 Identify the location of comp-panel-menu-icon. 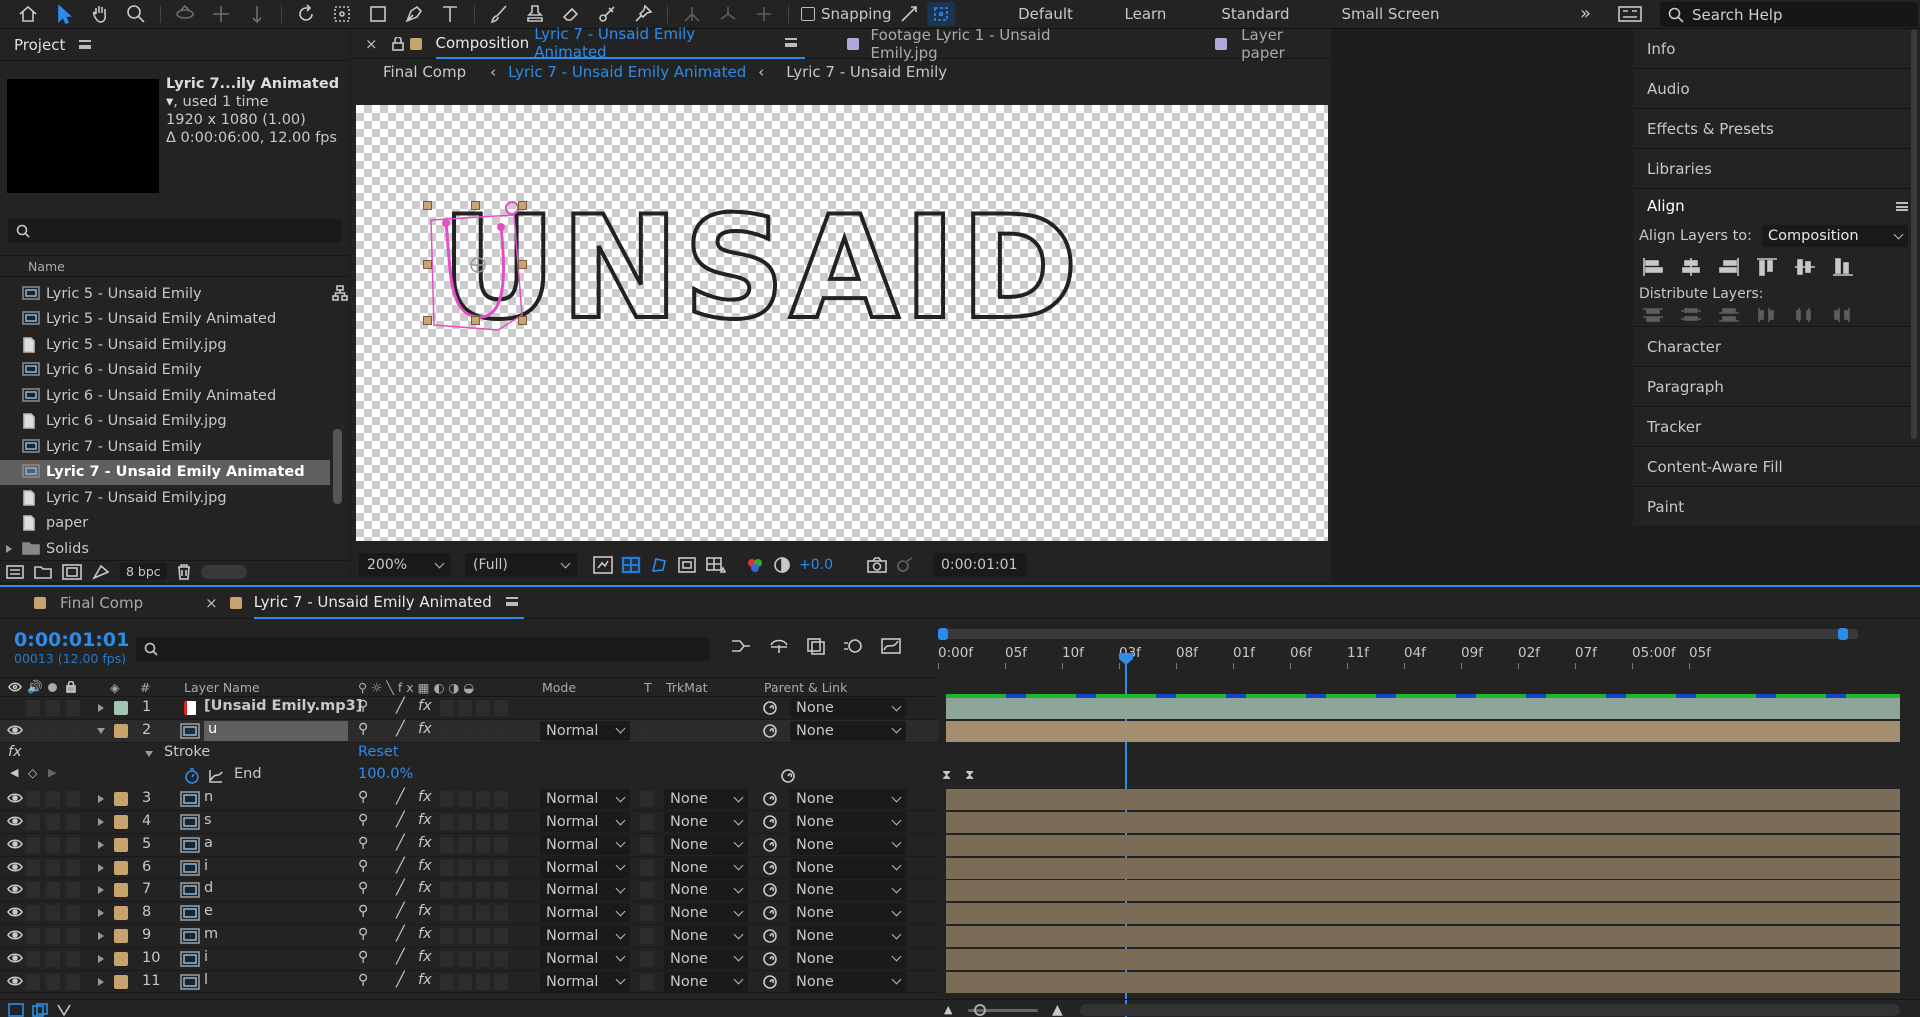
(790, 42).